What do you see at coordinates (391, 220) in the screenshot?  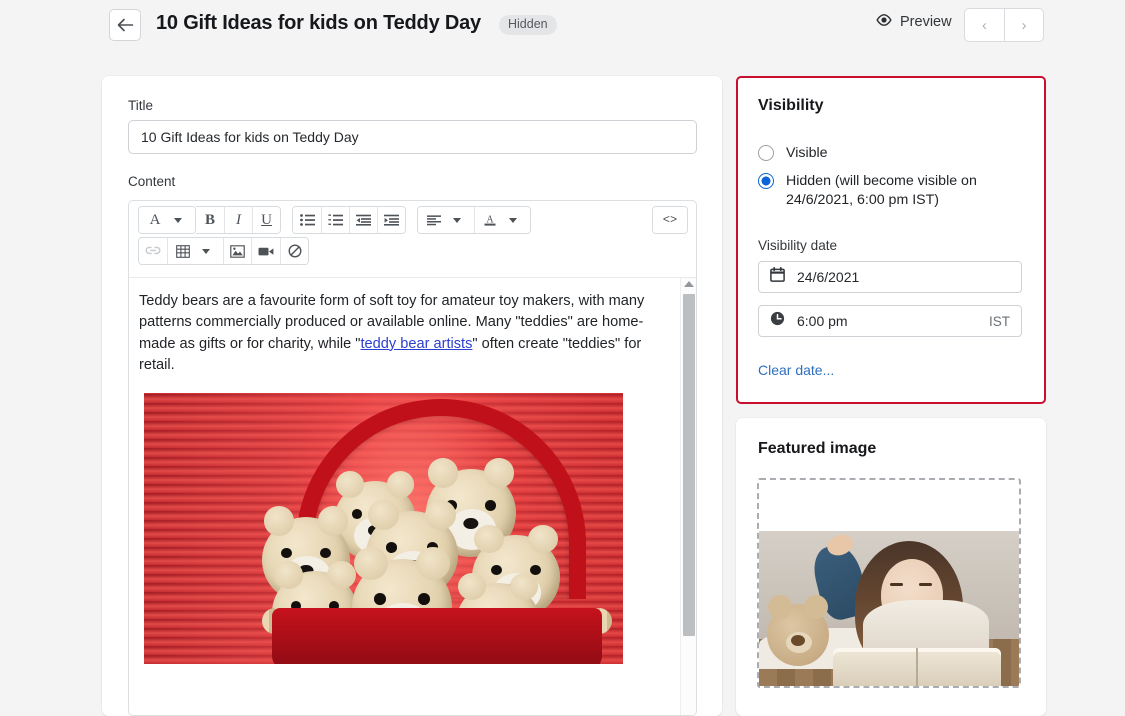 I see `indent-icon` at bounding box center [391, 220].